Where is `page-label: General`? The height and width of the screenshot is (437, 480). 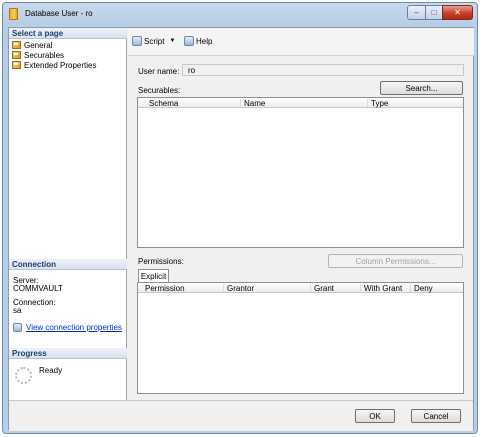 page-label: General is located at coordinates (38, 45).